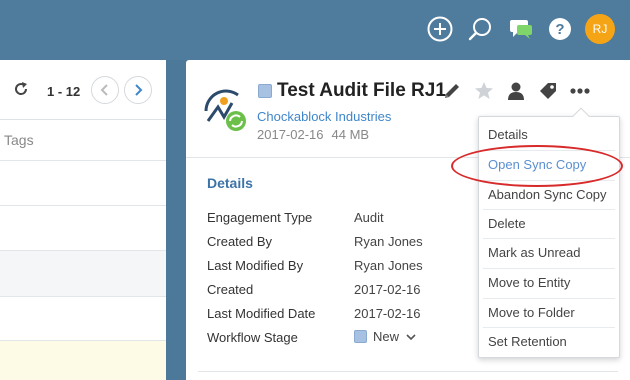 The width and height of the screenshot is (630, 380). I want to click on section-divider, so click(408, 371).